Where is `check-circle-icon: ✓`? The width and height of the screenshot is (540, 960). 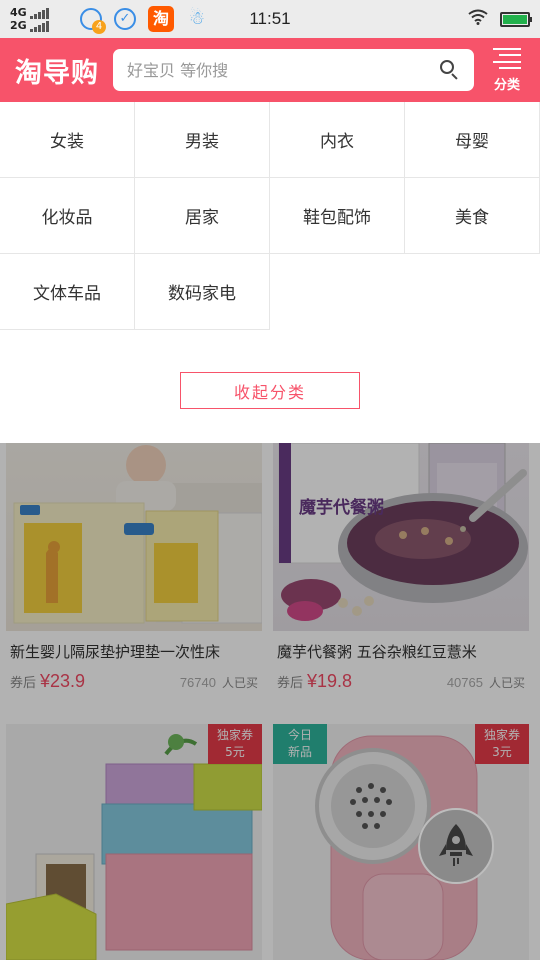 check-circle-icon: ✓ is located at coordinates (125, 19).